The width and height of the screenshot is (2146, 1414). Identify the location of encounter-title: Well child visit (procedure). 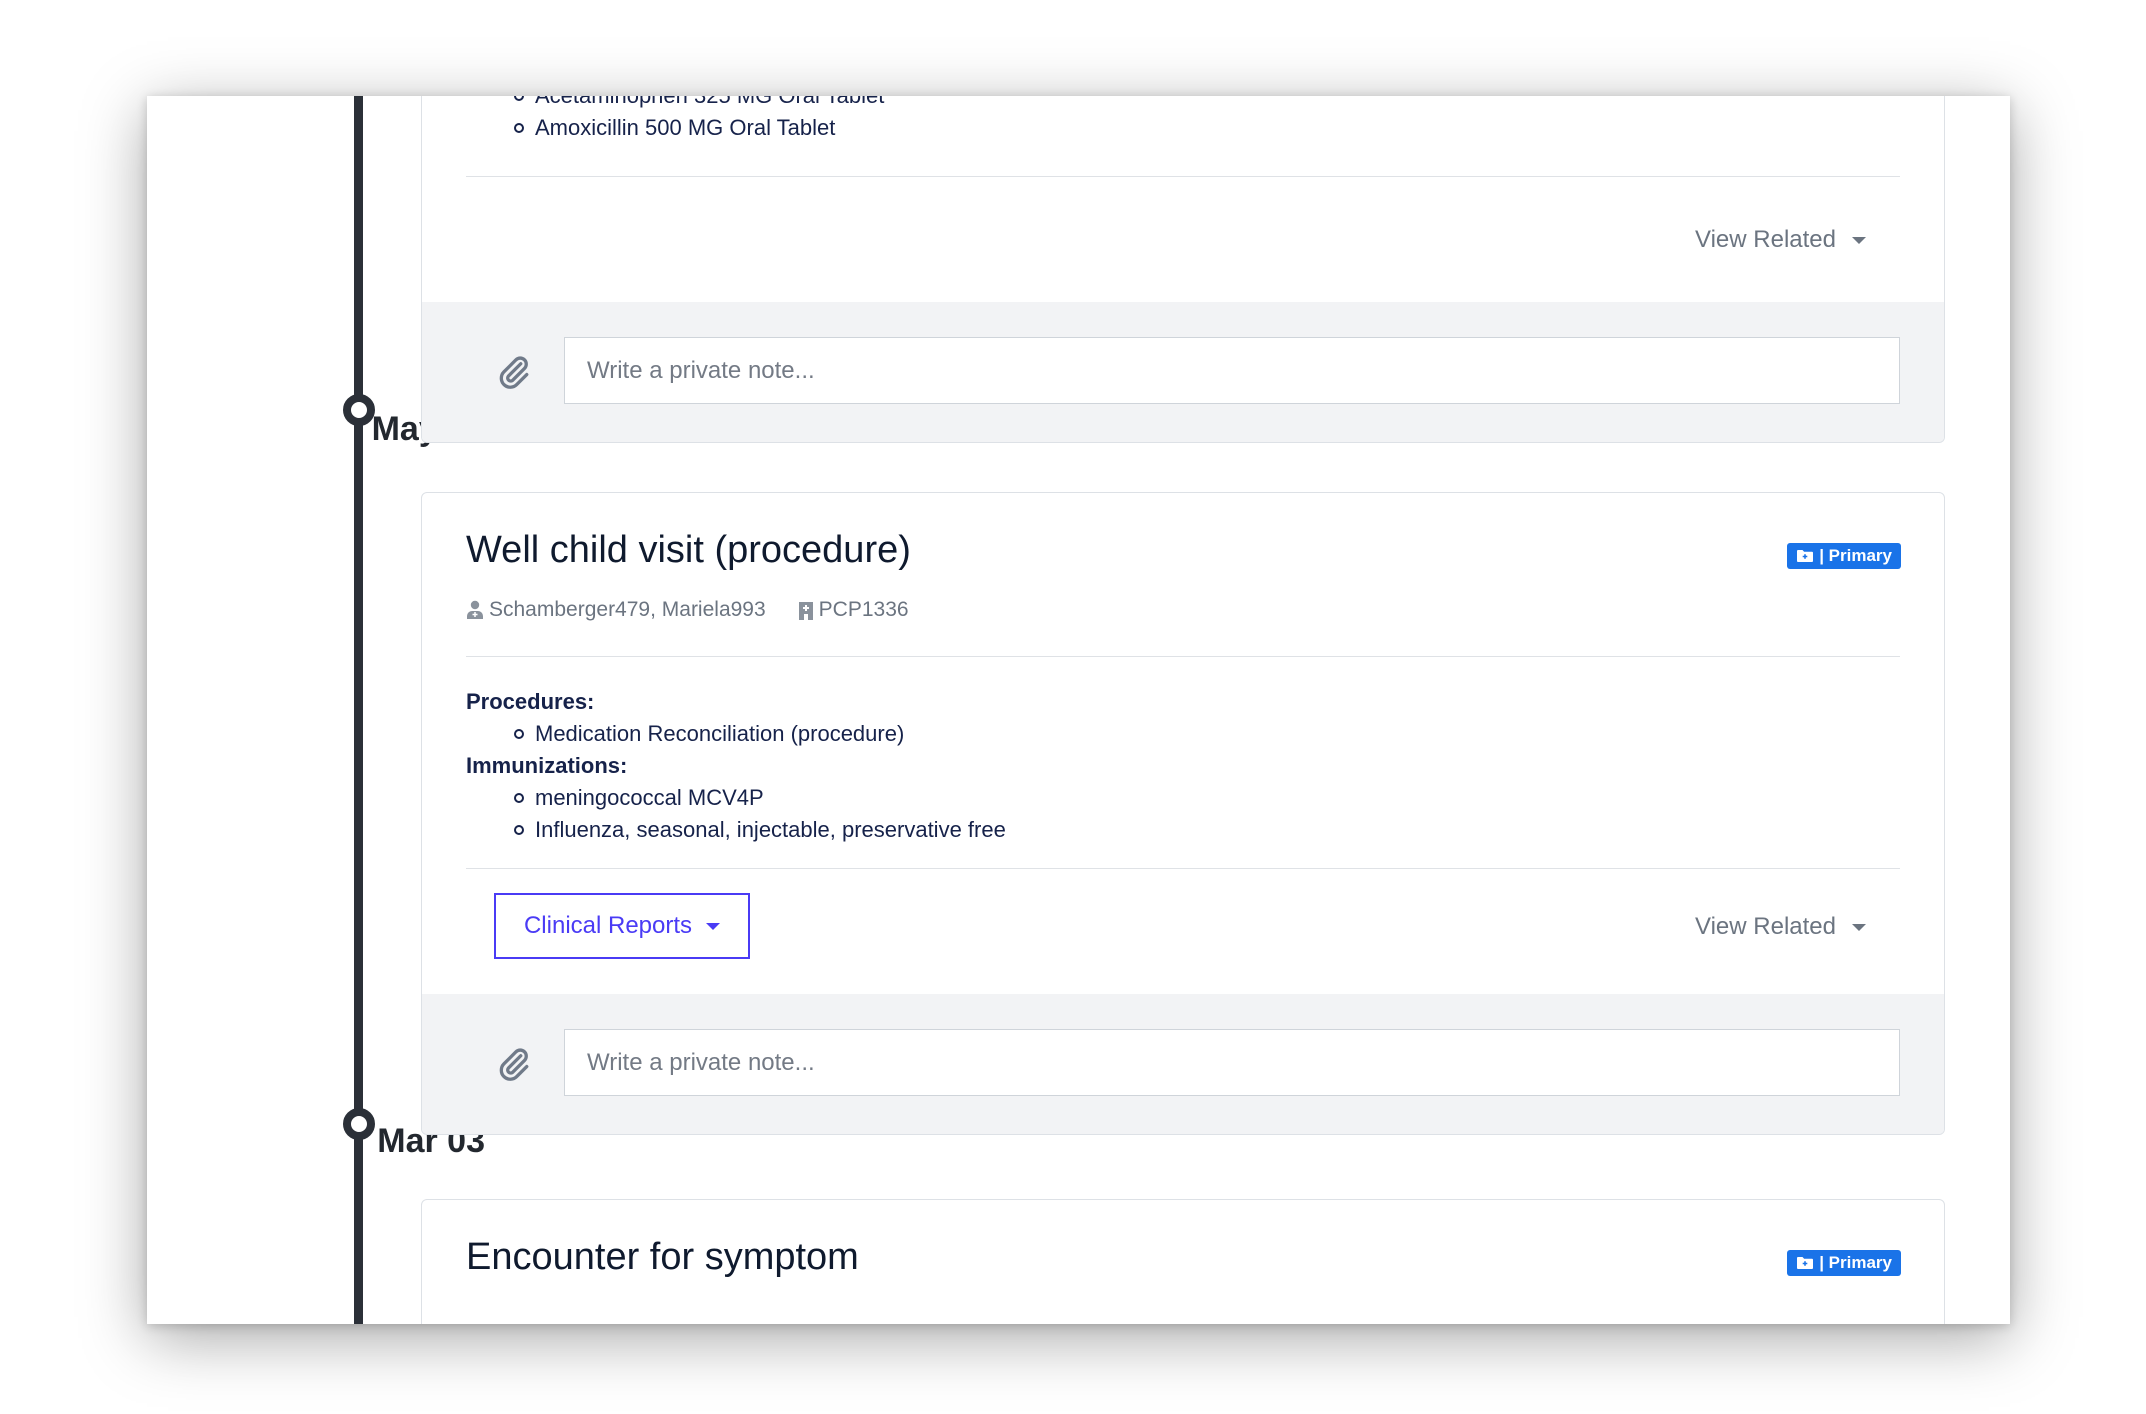
(688, 550).